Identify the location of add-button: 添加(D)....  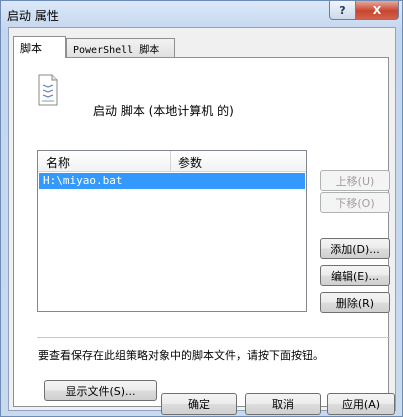
(355, 248).